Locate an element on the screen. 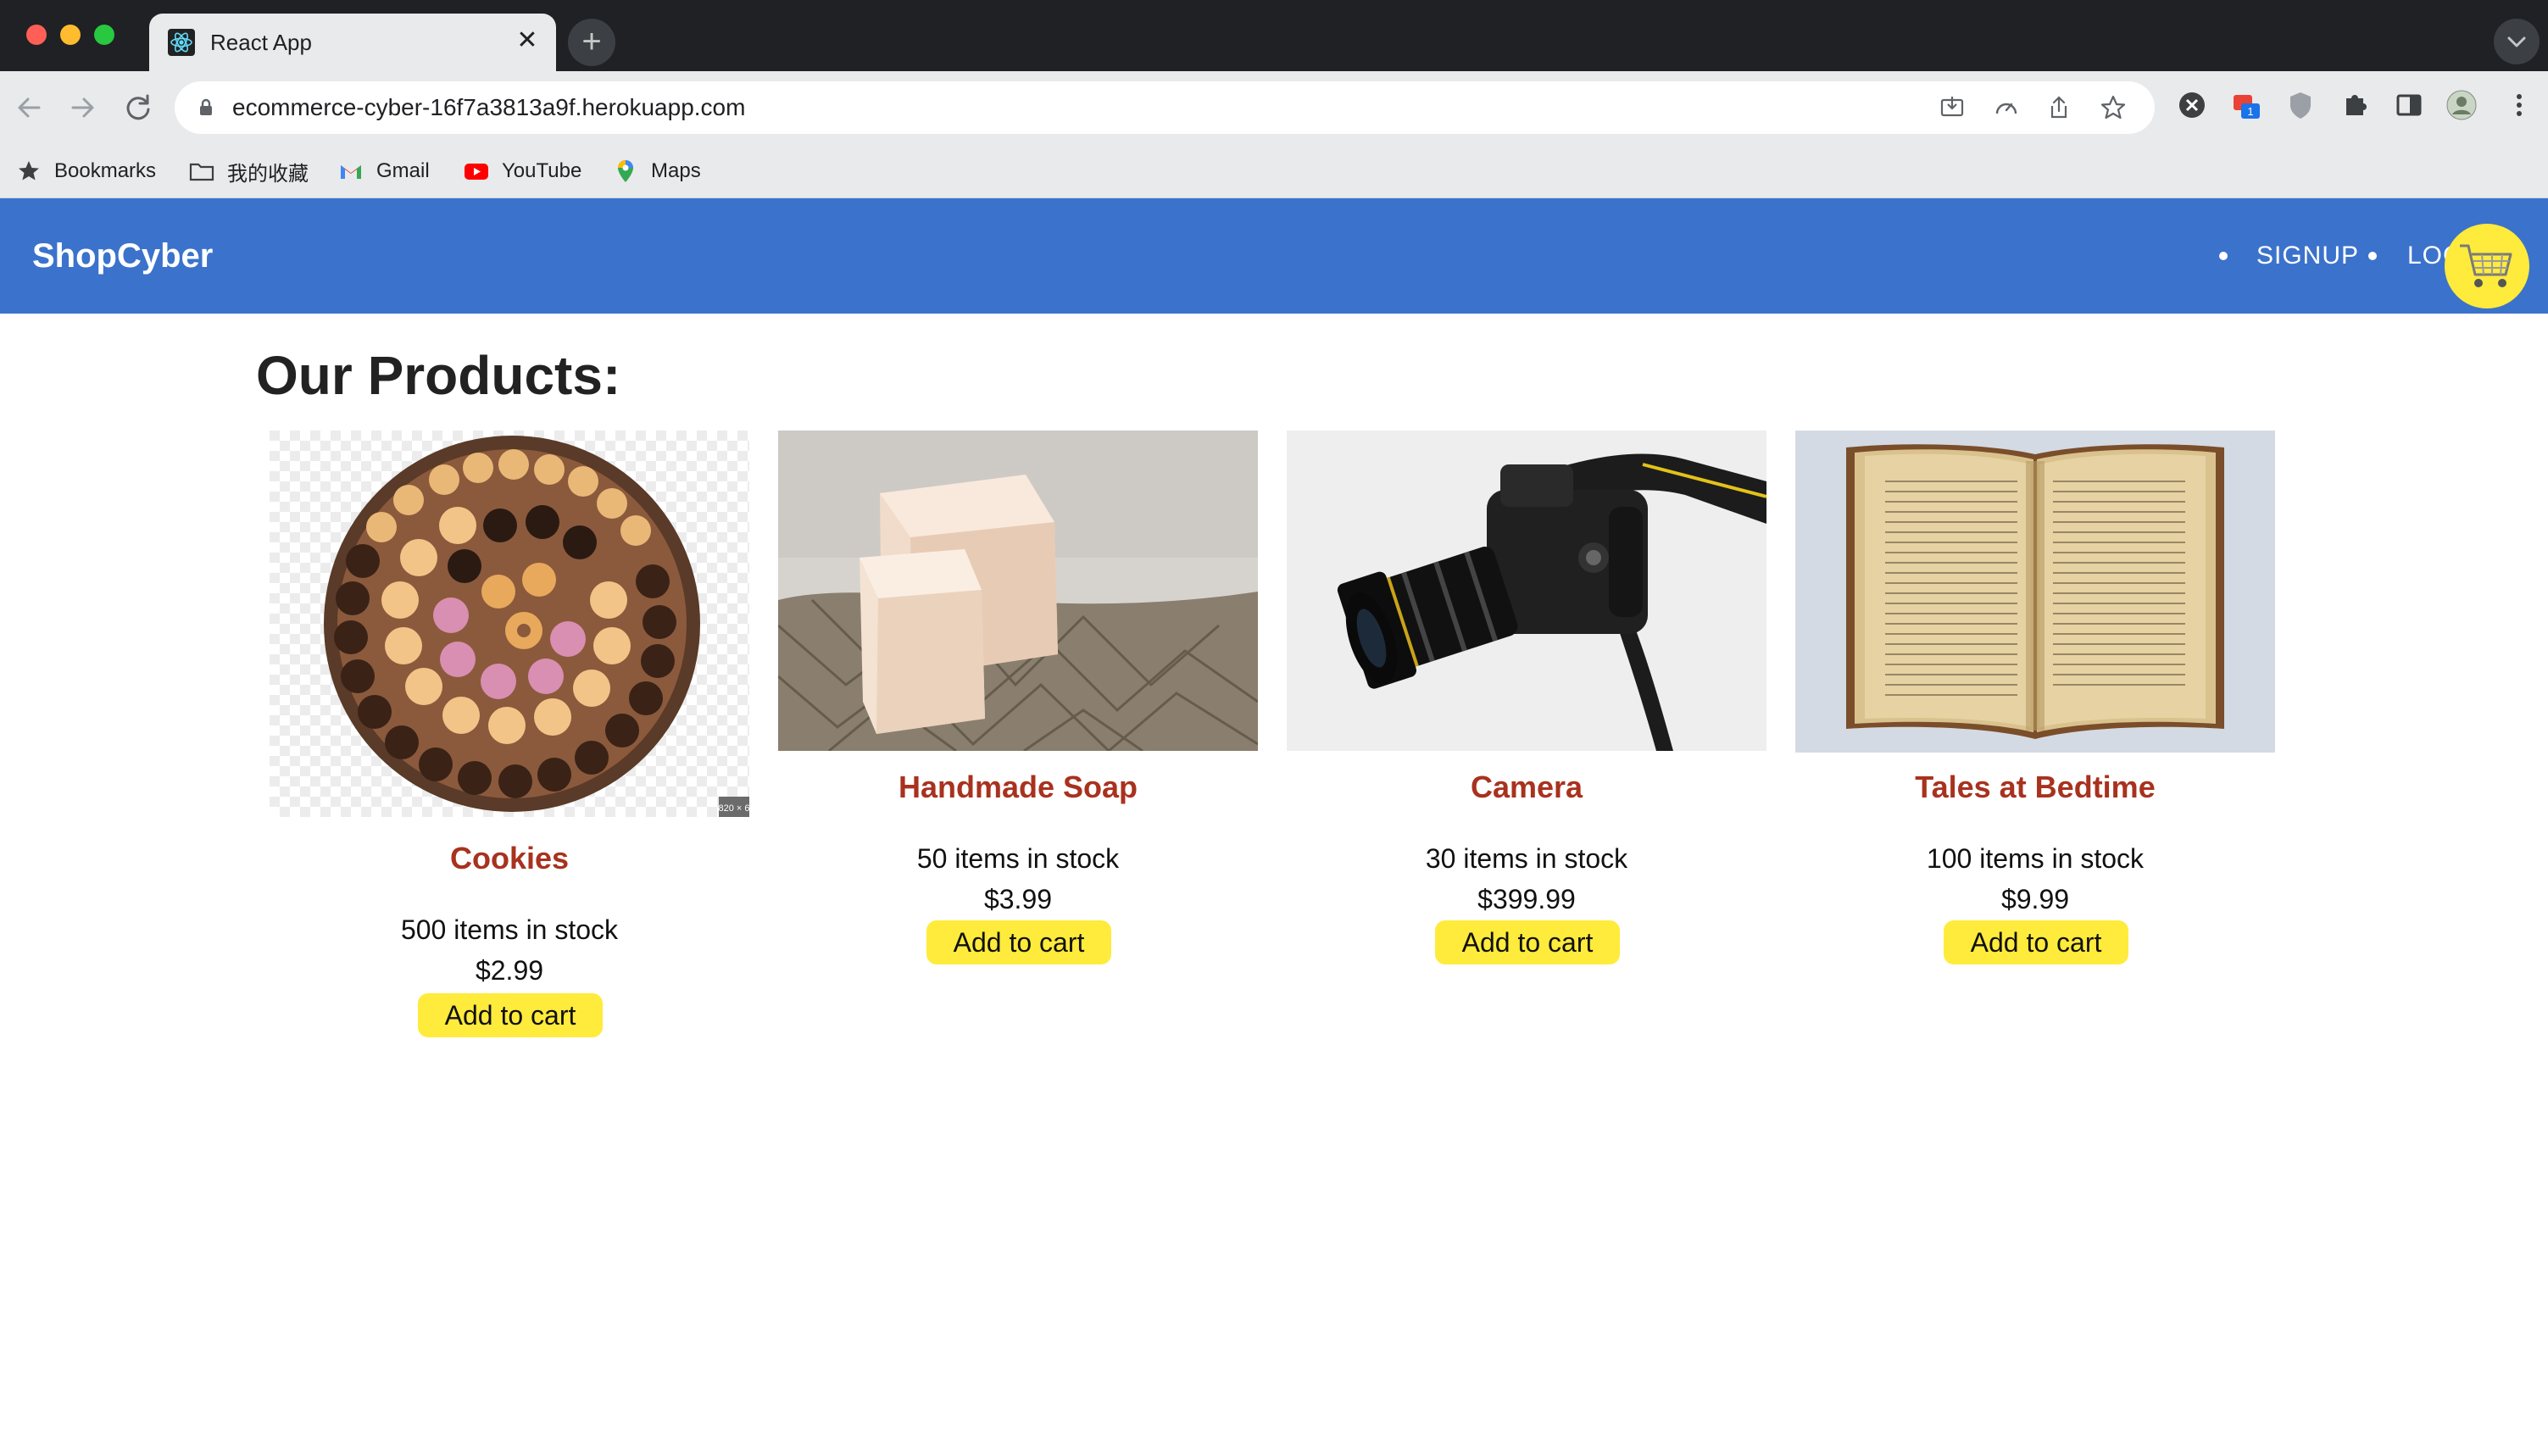  product-title: Handmade Soap is located at coordinates (1018, 788).